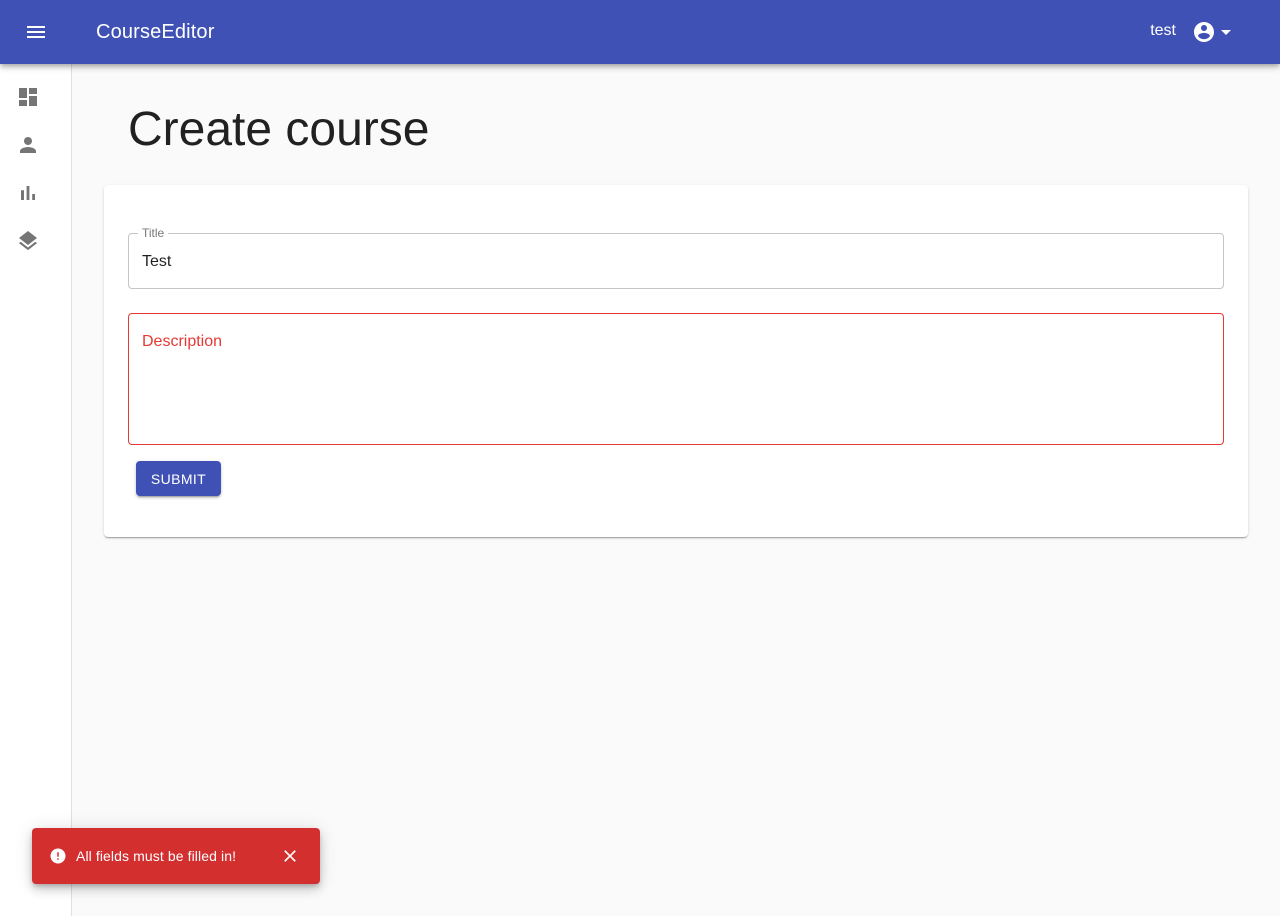 The width and height of the screenshot is (1280, 916). What do you see at coordinates (28, 193) in the screenshot?
I see `bar-chart-icon` at bounding box center [28, 193].